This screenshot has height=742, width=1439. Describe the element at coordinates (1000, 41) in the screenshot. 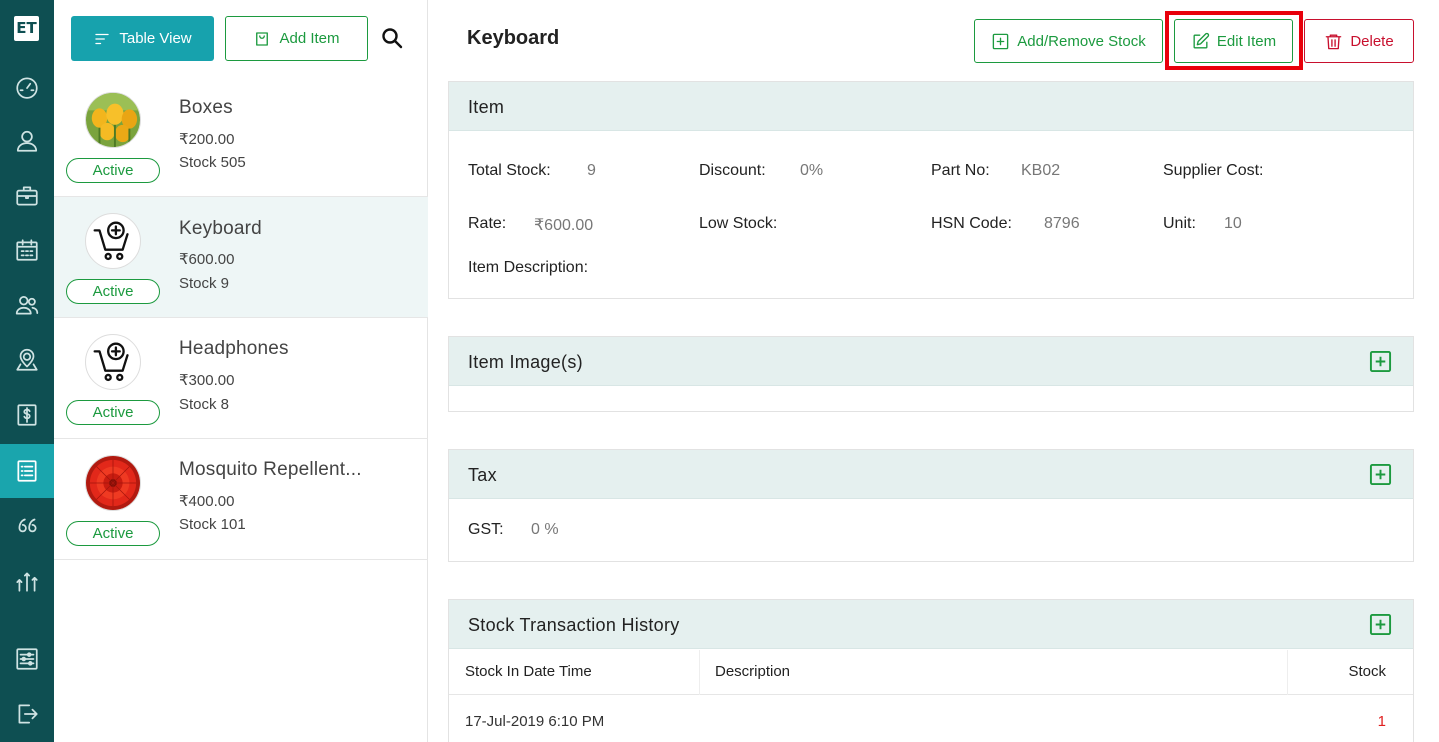

I see `plus-square-icon` at that location.